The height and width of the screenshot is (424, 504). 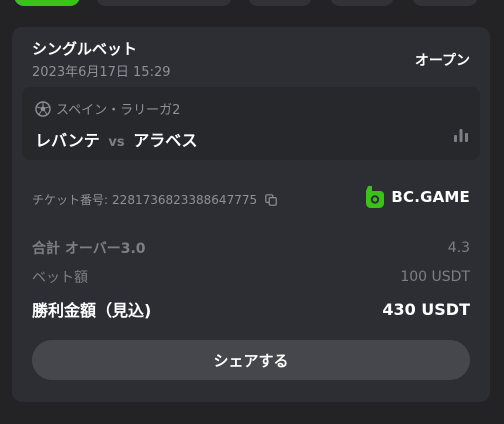 I want to click on total-odds-value: 4.3, so click(x=458, y=248).